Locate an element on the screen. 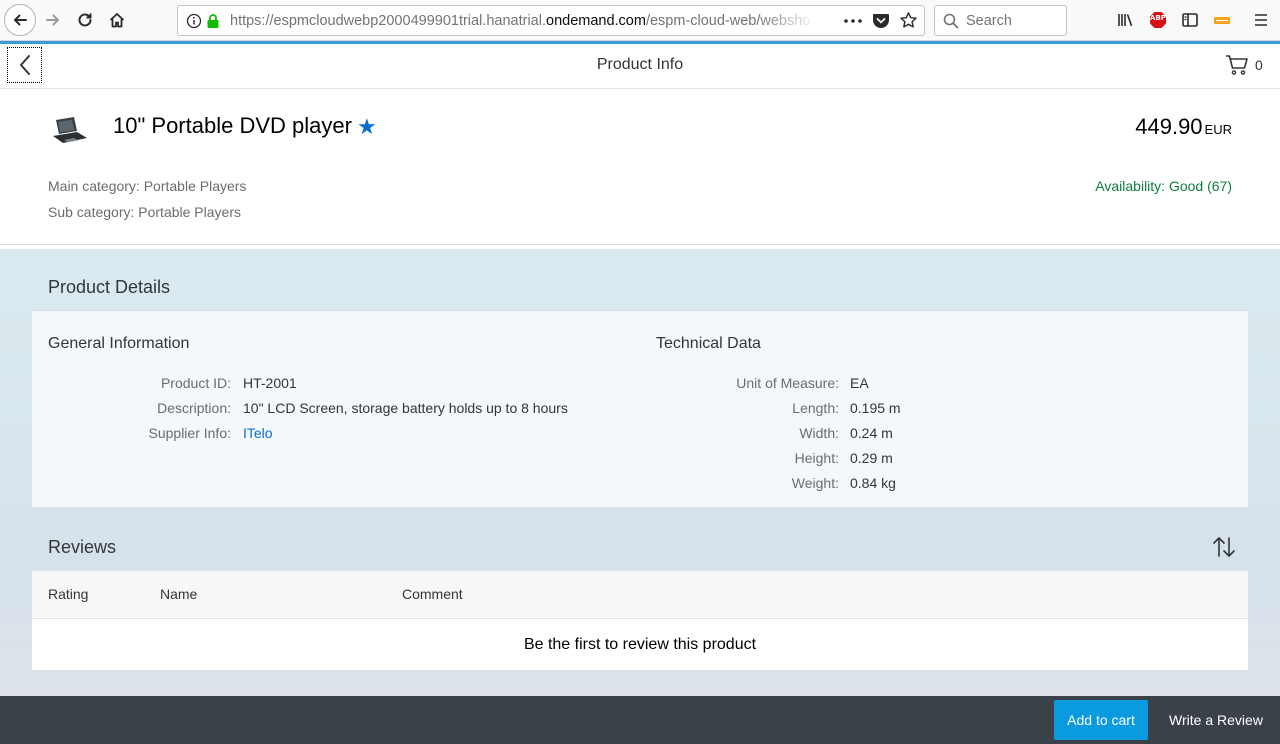 Image resolution: width=1280 pixels, height=744 pixels. column-header-rating: Rating is located at coordinates (68, 594).